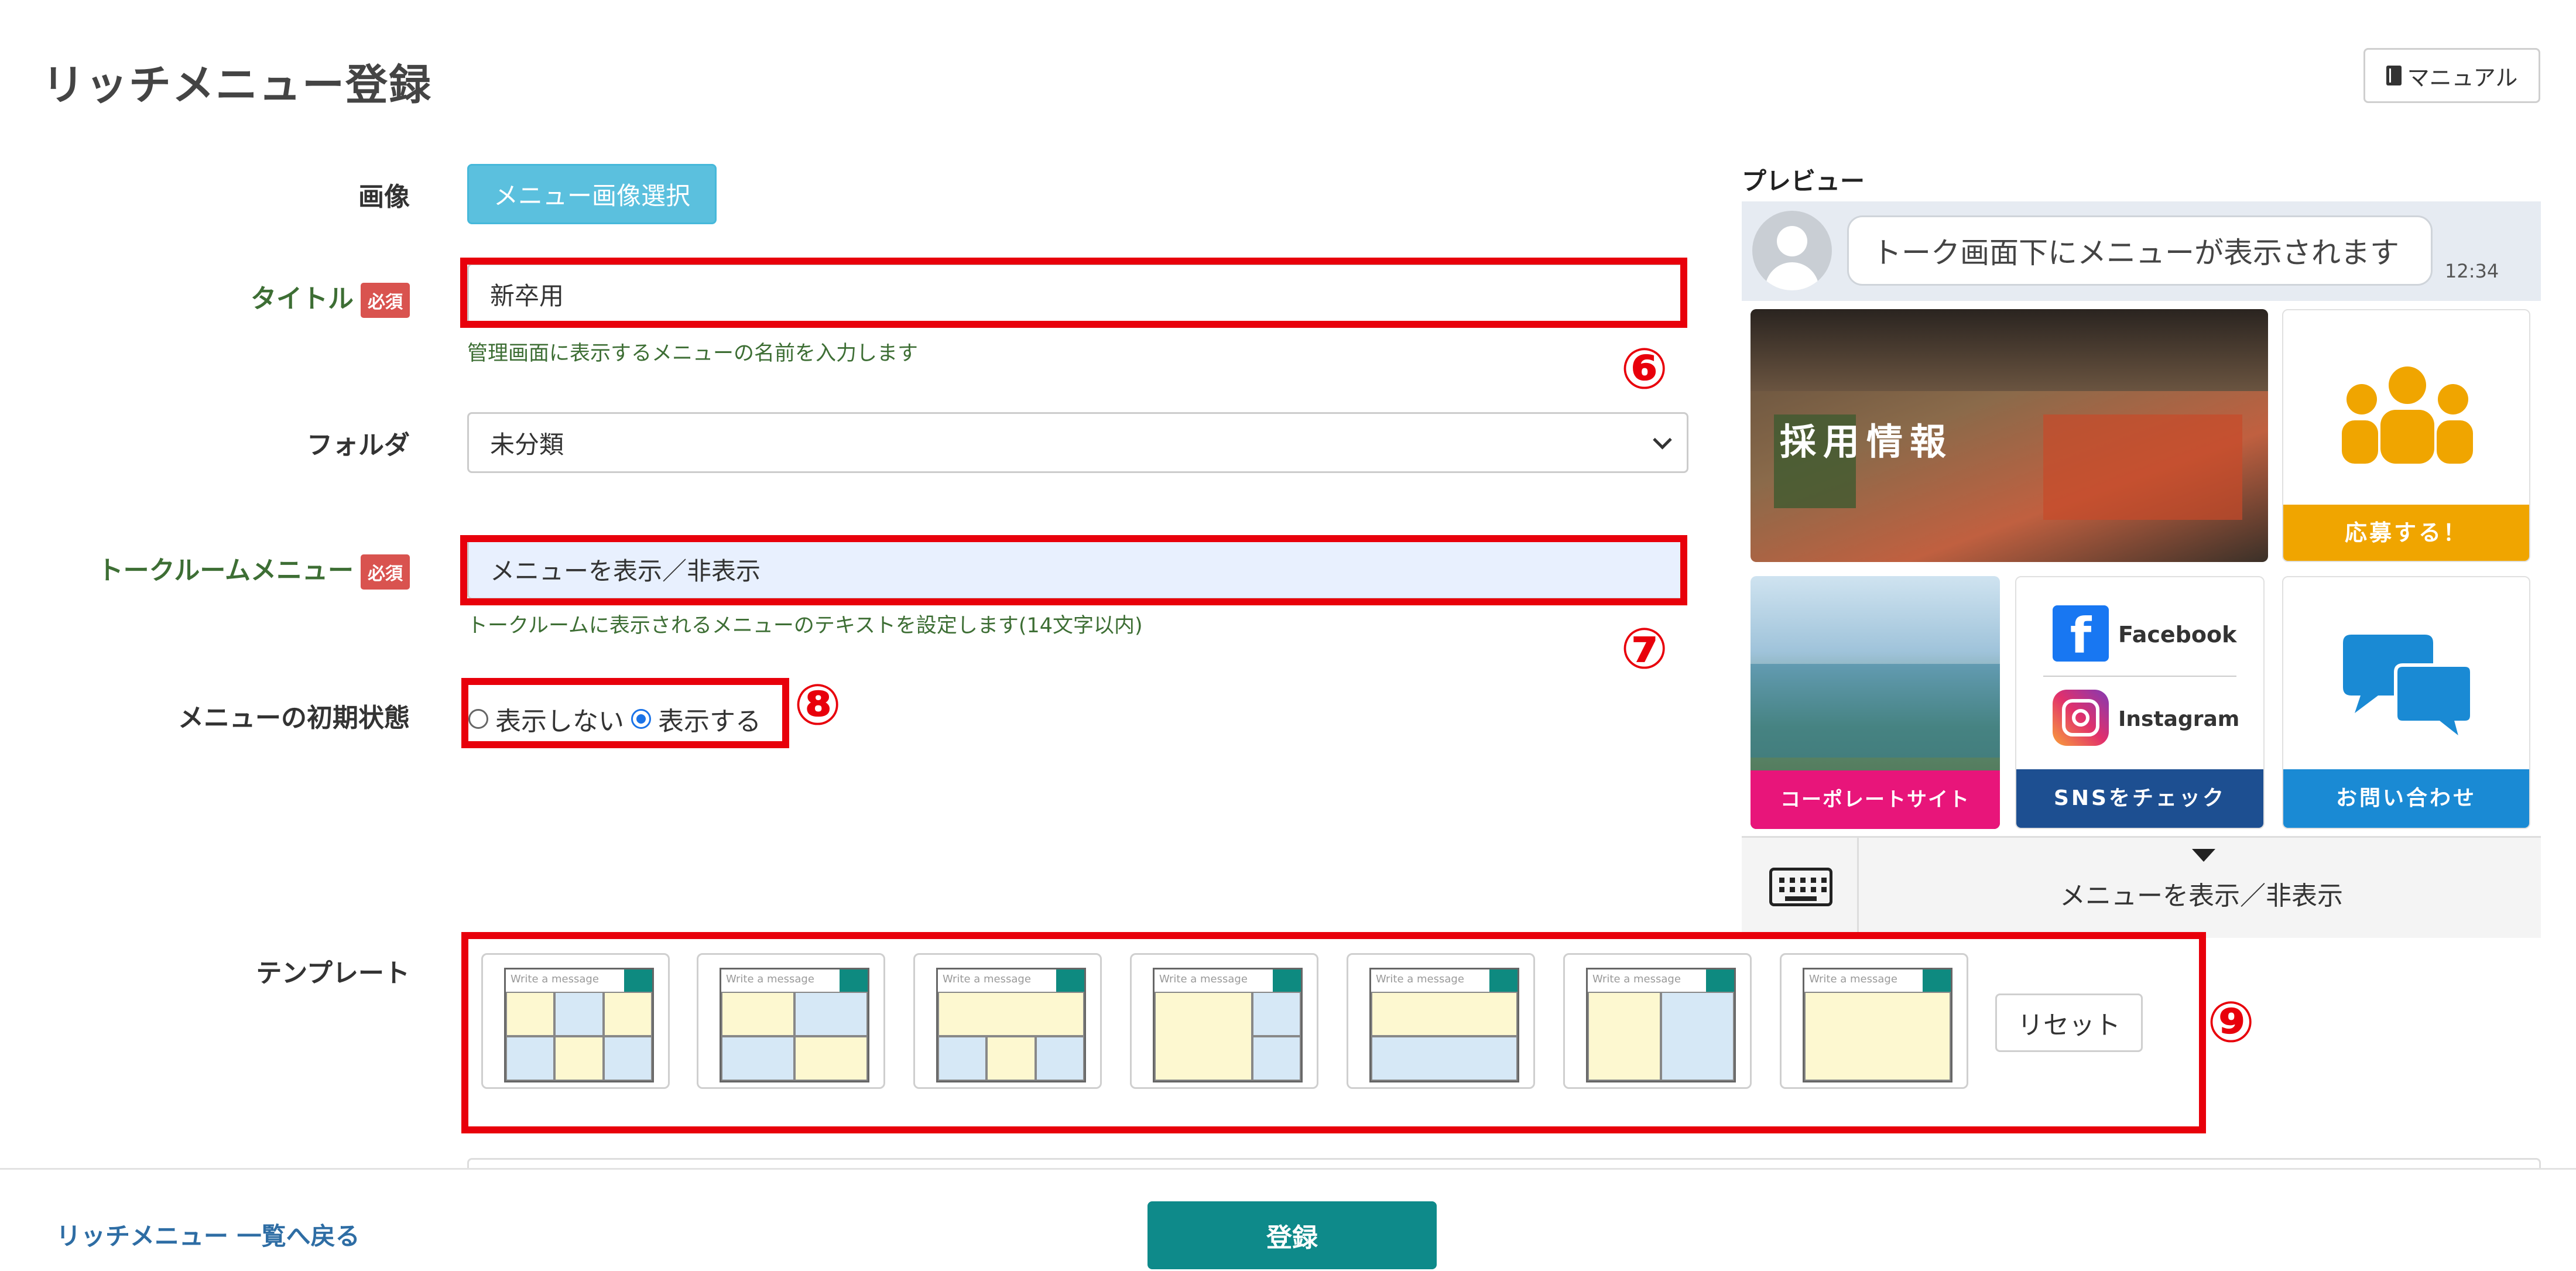  What do you see at coordinates (2081, 634) in the screenshot?
I see `facebook-icon: f` at bounding box center [2081, 634].